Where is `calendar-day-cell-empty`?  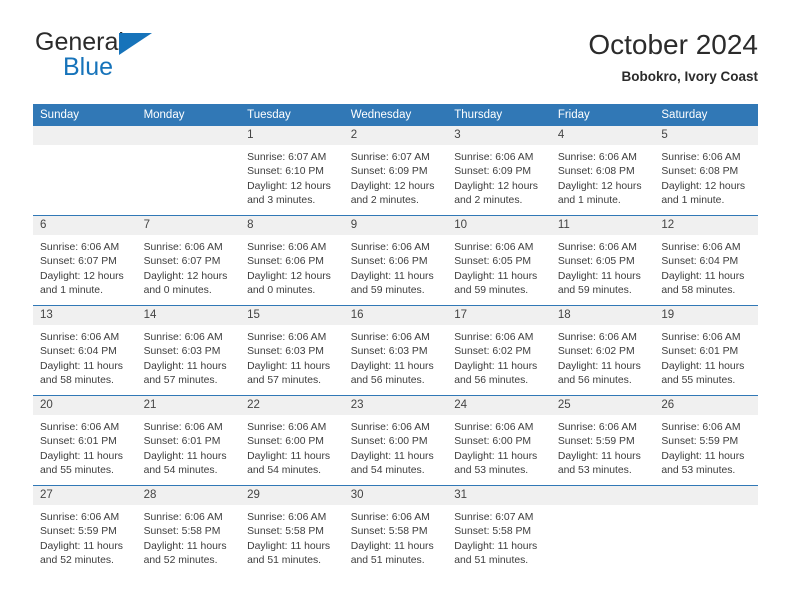 calendar-day-cell-empty is located at coordinates (706, 530).